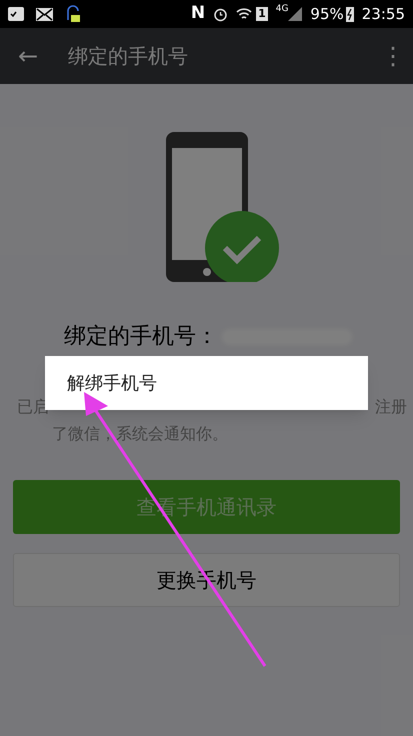 Image resolution: width=413 pixels, height=736 pixels. I want to click on notification-icon, so click(16, 14).